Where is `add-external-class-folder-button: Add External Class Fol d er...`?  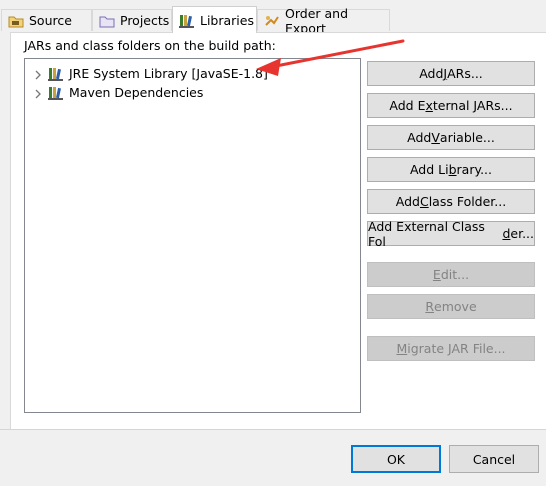 add-external-class-folder-button: Add External Class Fol d er... is located at coordinates (451, 234).